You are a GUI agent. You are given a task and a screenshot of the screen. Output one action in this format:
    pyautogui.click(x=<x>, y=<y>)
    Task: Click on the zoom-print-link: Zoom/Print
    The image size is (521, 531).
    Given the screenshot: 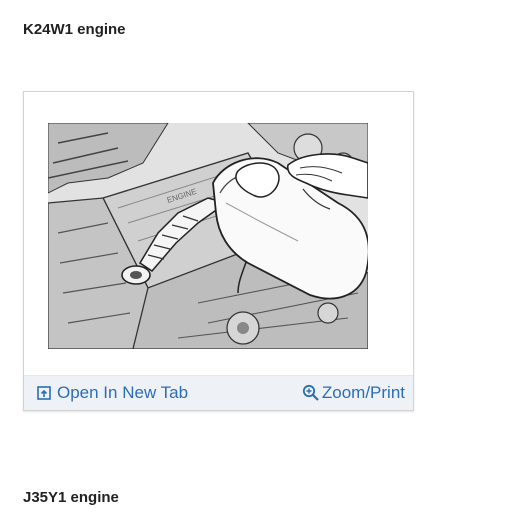 What is the action you would take?
    pyautogui.click(x=353, y=393)
    